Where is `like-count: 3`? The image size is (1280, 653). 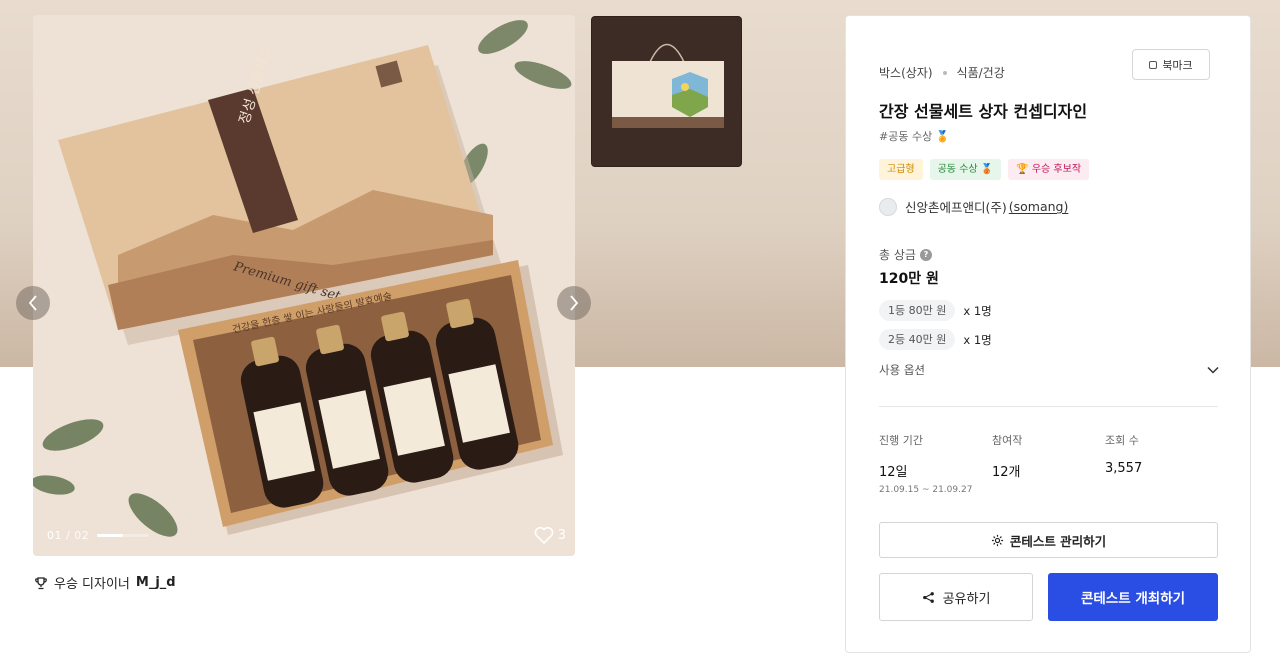
like-count: 3 is located at coordinates (561, 535).